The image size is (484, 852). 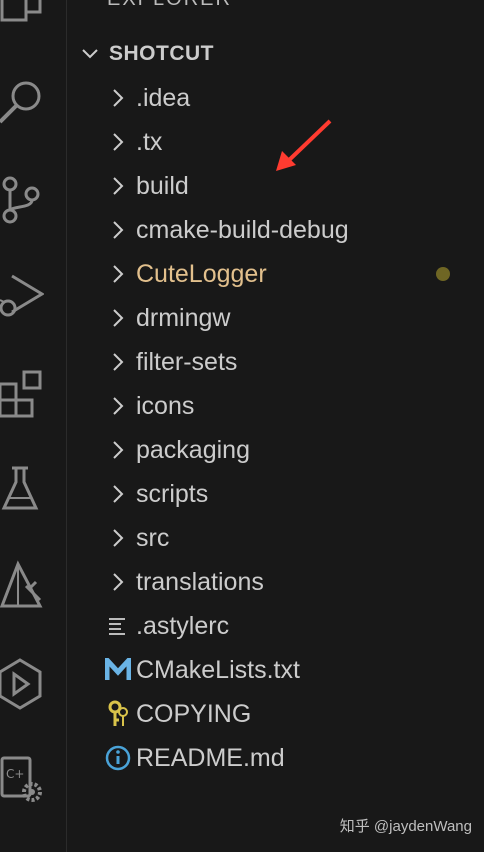 I want to click on activity-bar: C+, so click(x=33, y=426).